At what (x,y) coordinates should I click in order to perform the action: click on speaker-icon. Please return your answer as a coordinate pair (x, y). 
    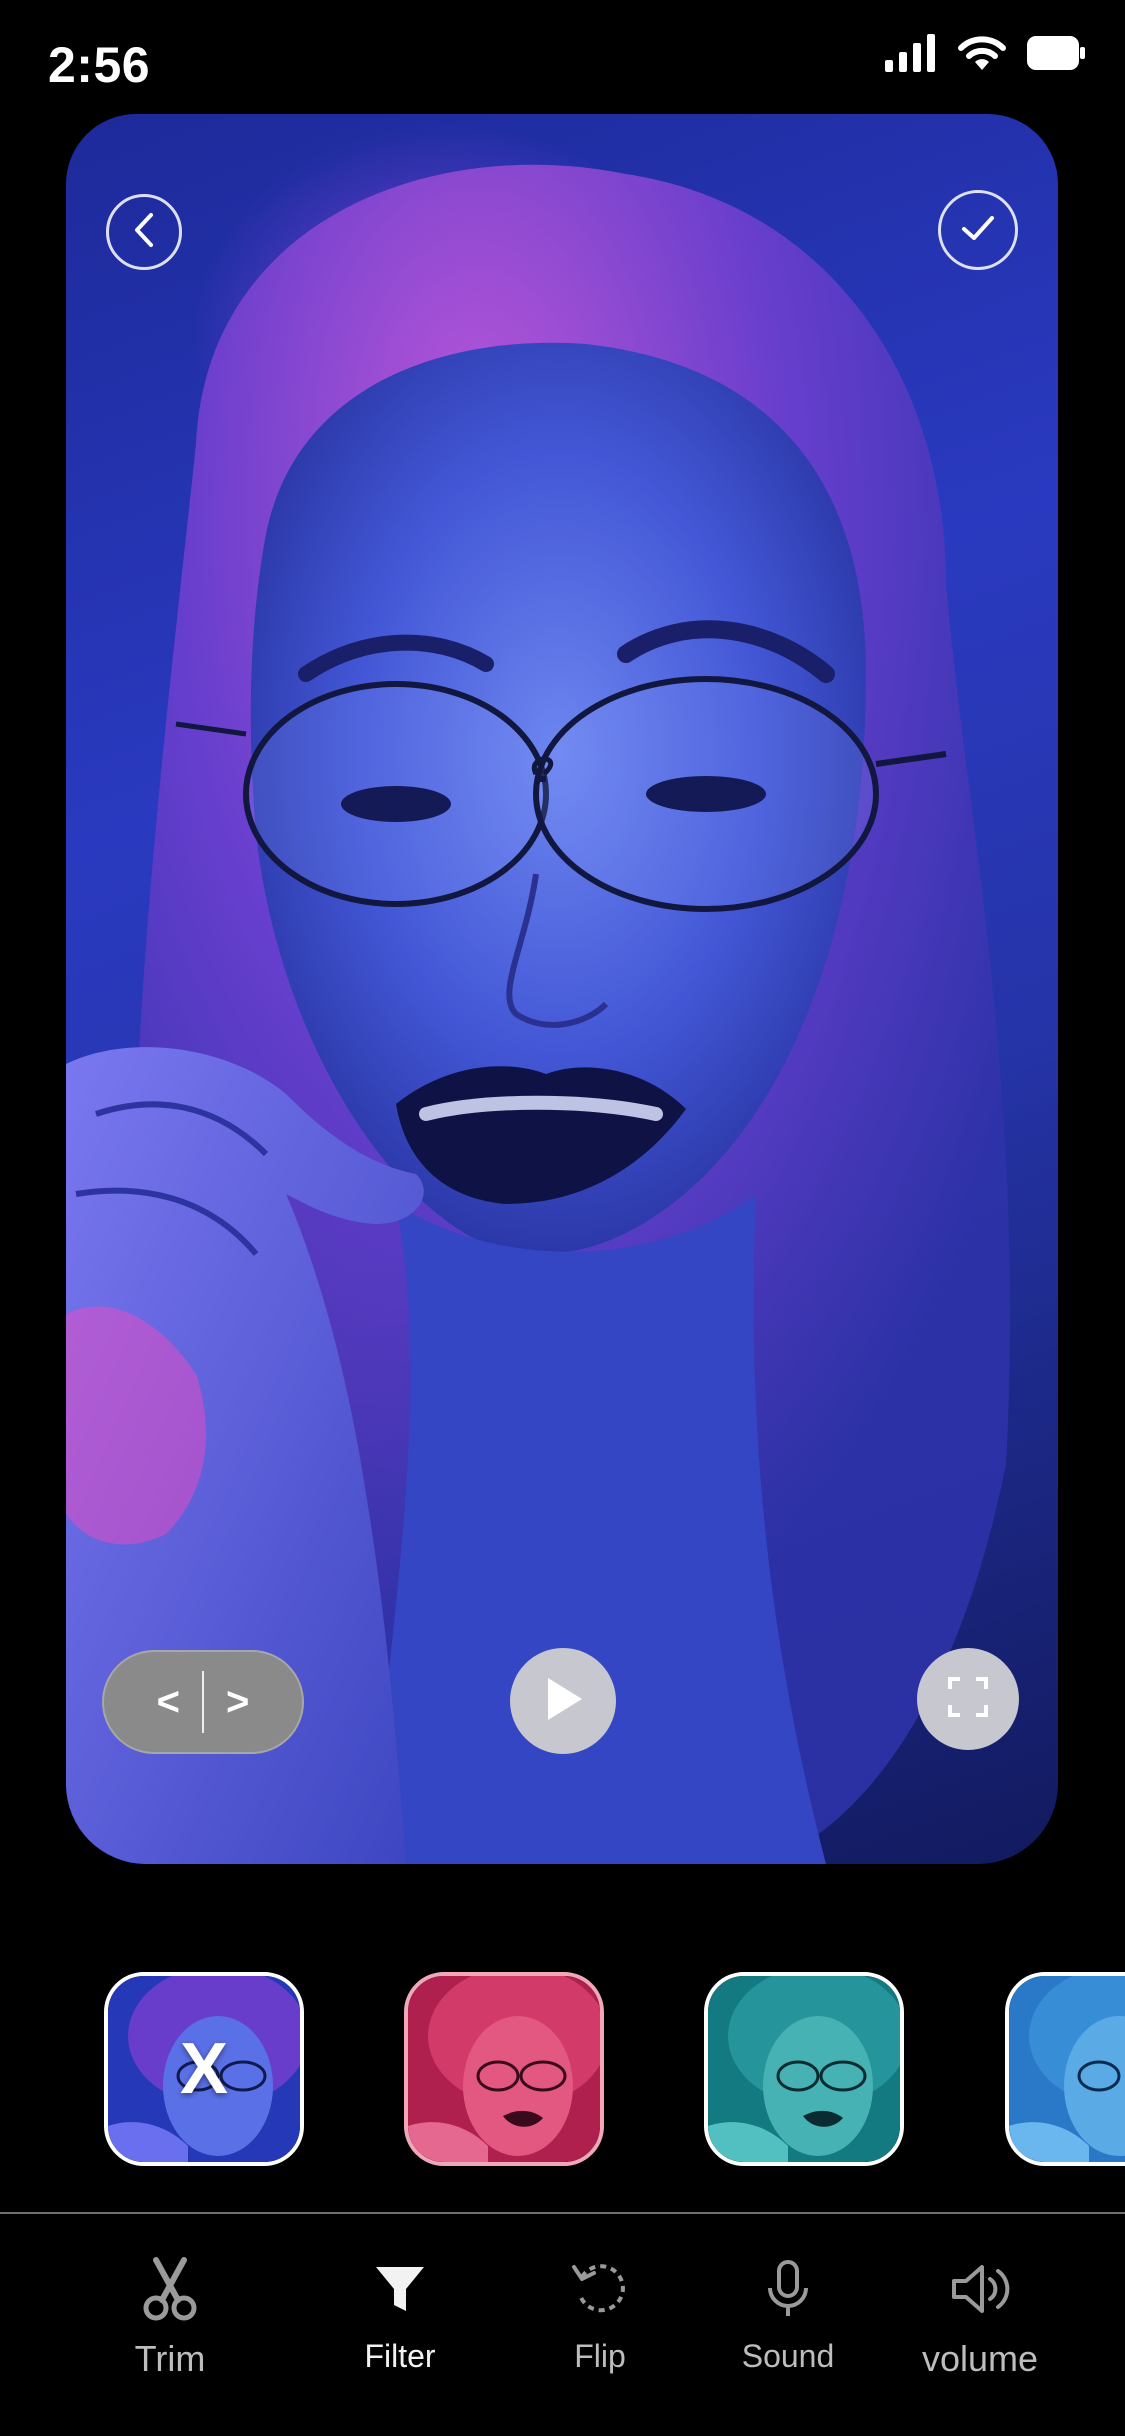
    Looking at the image, I should click on (980, 2289).